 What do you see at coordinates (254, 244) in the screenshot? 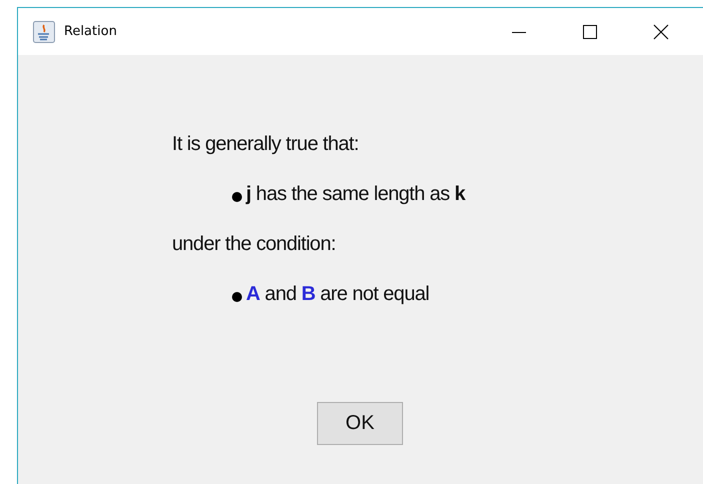
I see `statement-text: under the condition:` at bounding box center [254, 244].